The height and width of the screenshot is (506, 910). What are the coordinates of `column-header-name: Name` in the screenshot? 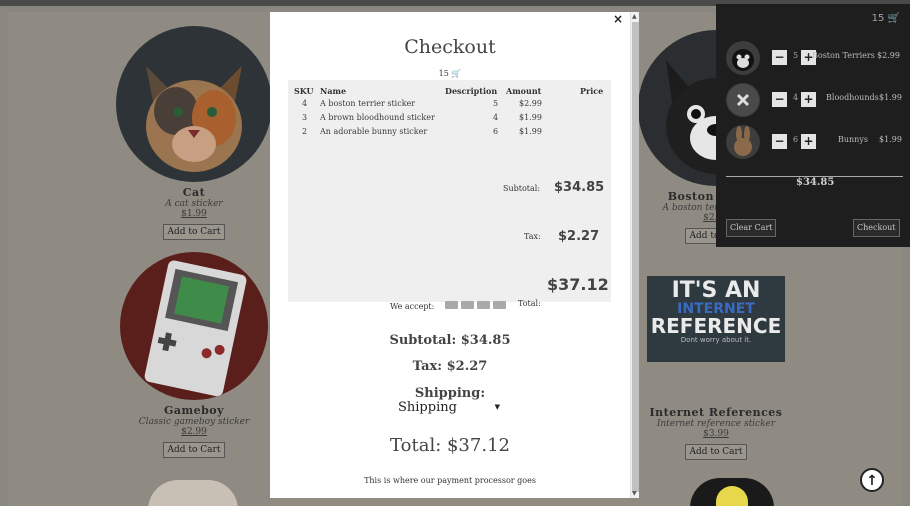 It's located at (333, 91).